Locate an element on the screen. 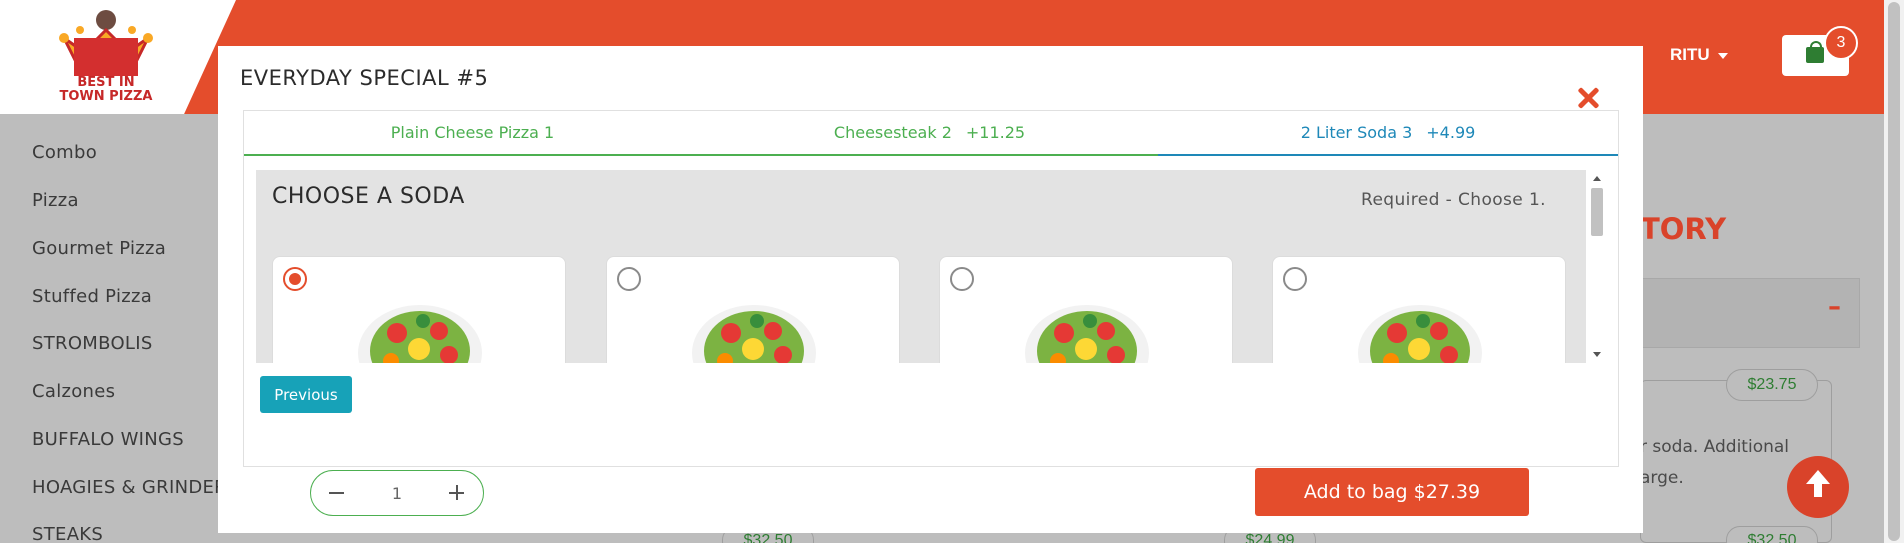 This screenshot has height=543, width=1904. tab-label: Cheesesteak 2 is located at coordinates (892, 132).